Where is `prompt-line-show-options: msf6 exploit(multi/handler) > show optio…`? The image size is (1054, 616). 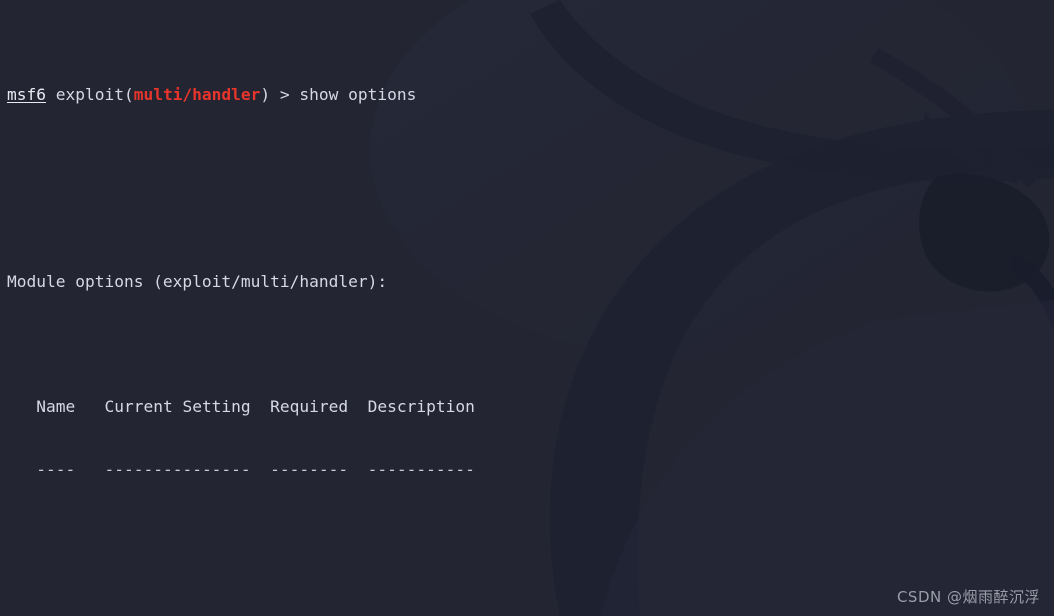 prompt-line-show-options: msf6 exploit(multi/handler) > show optio… is located at coordinates (530, 95).